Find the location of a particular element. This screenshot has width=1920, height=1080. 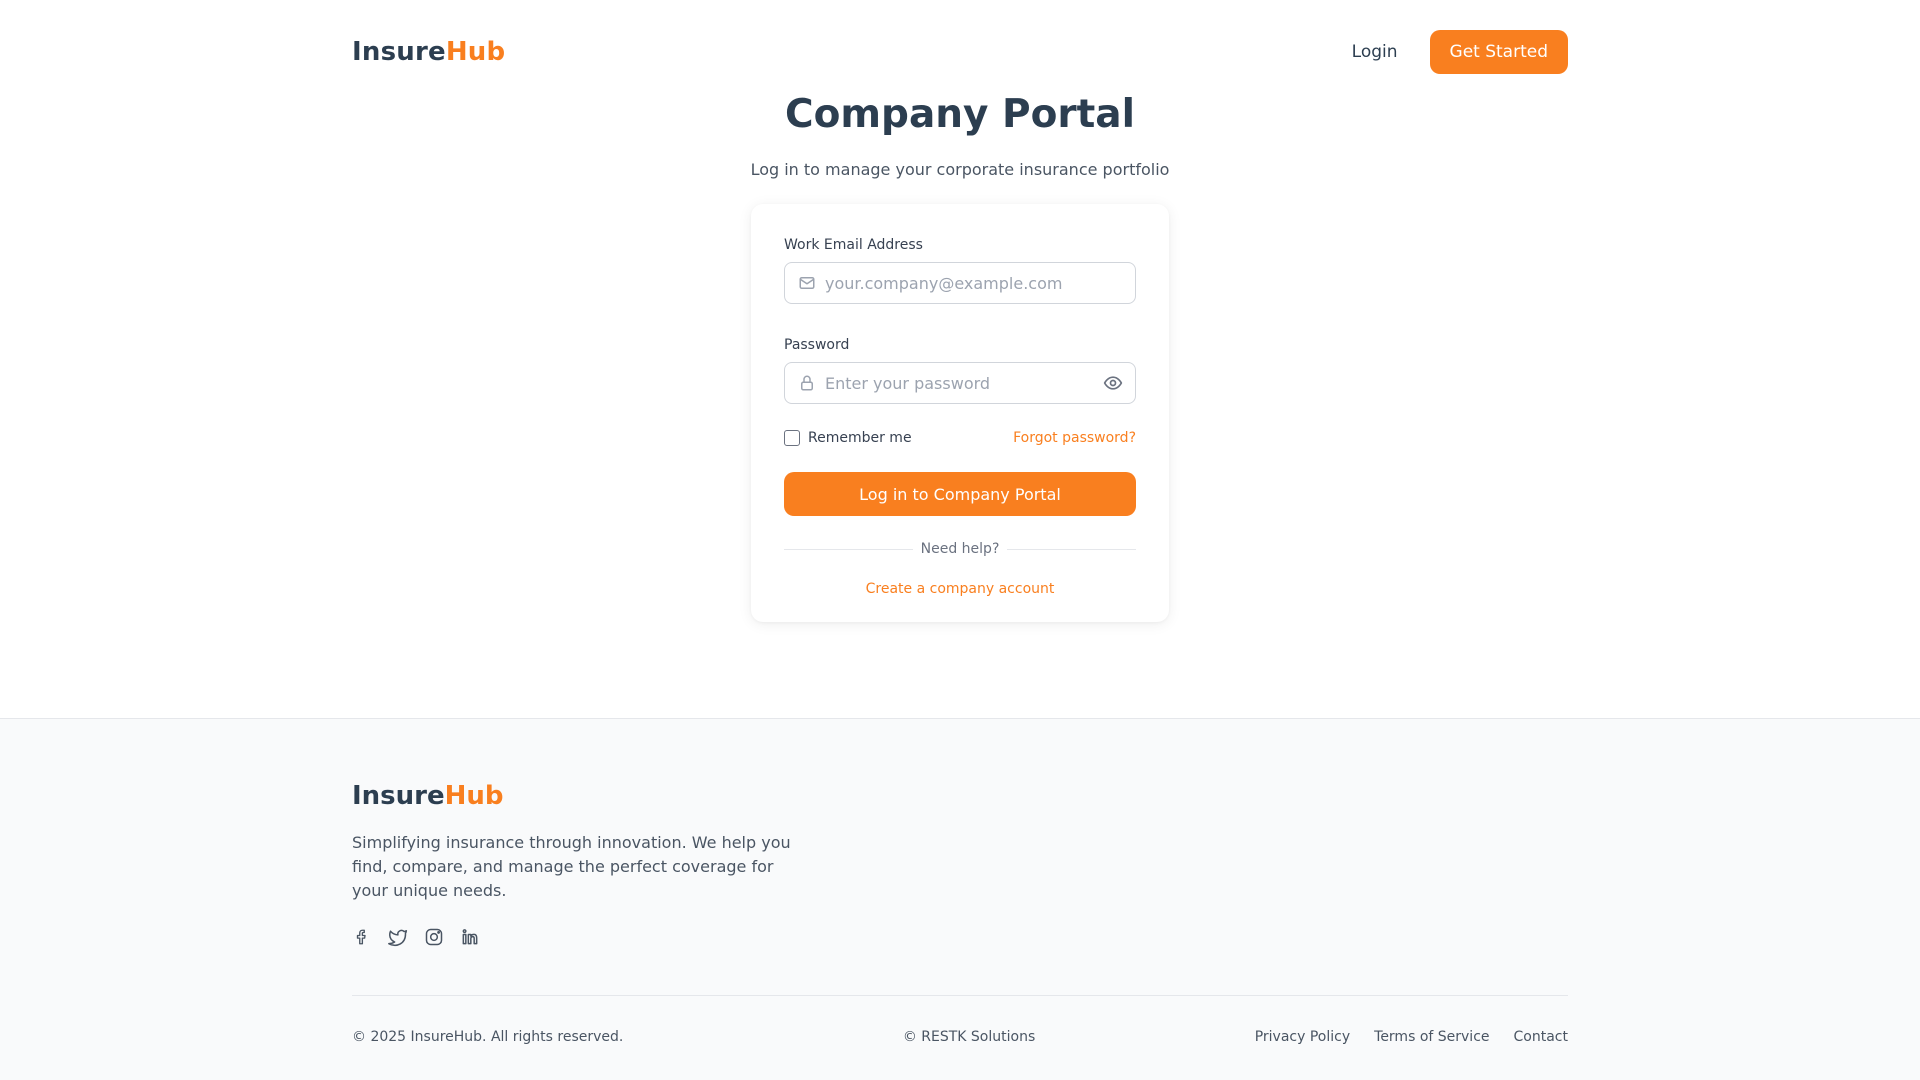

email-label: Work Email Address is located at coordinates (853, 245).